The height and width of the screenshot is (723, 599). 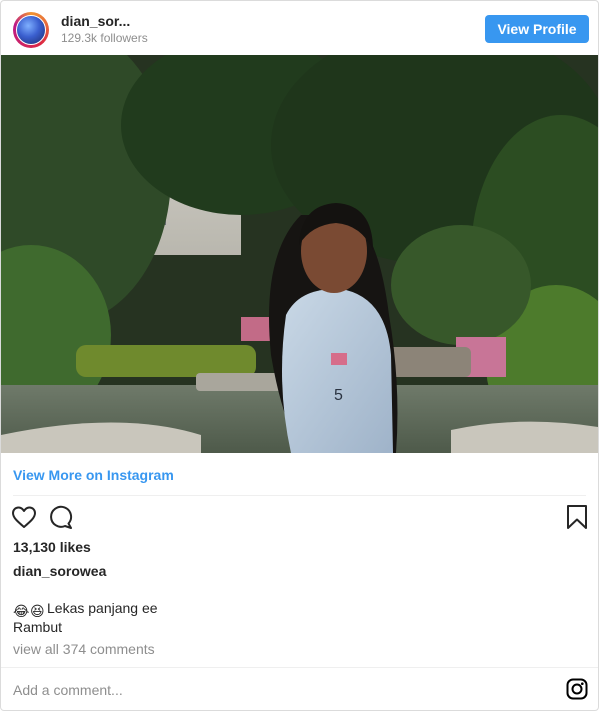 I want to click on comment-button, so click(x=60, y=517).